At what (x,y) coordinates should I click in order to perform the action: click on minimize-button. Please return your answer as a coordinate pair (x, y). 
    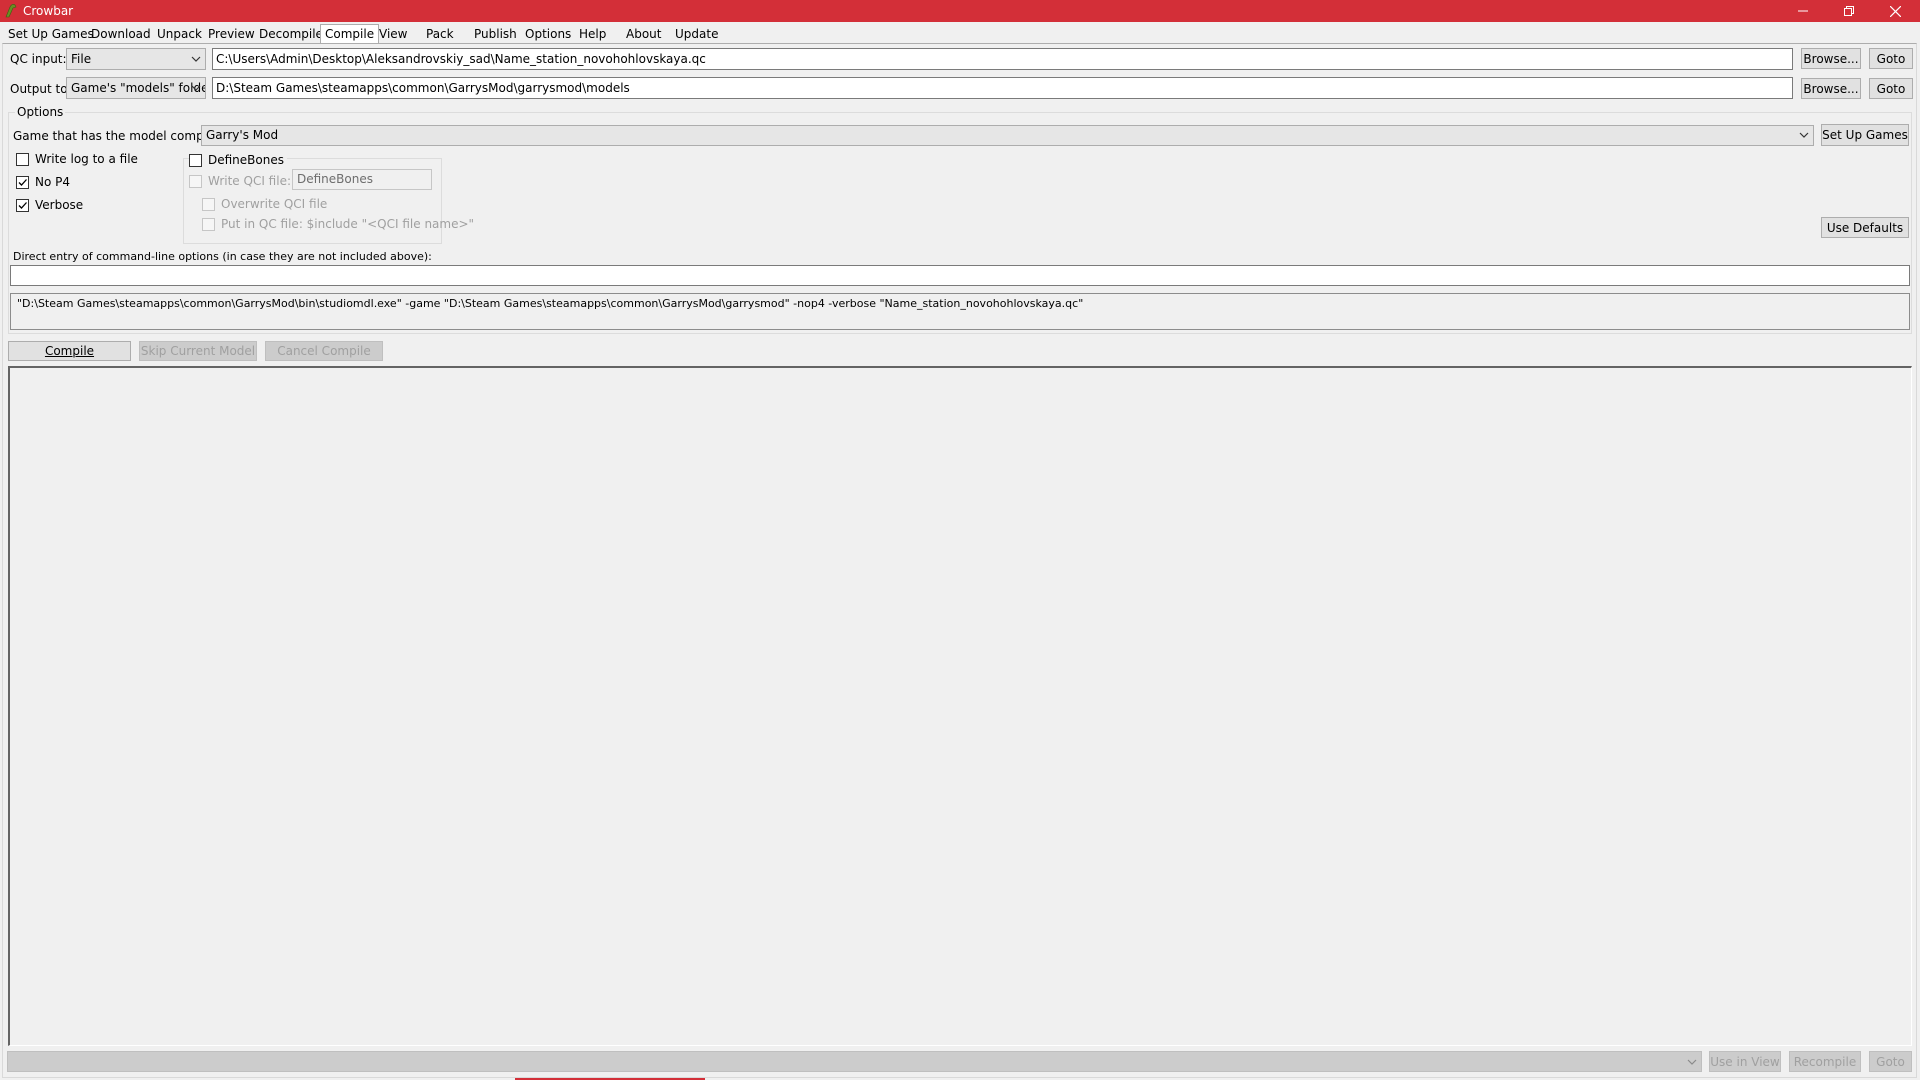
    Looking at the image, I should click on (1803, 11).